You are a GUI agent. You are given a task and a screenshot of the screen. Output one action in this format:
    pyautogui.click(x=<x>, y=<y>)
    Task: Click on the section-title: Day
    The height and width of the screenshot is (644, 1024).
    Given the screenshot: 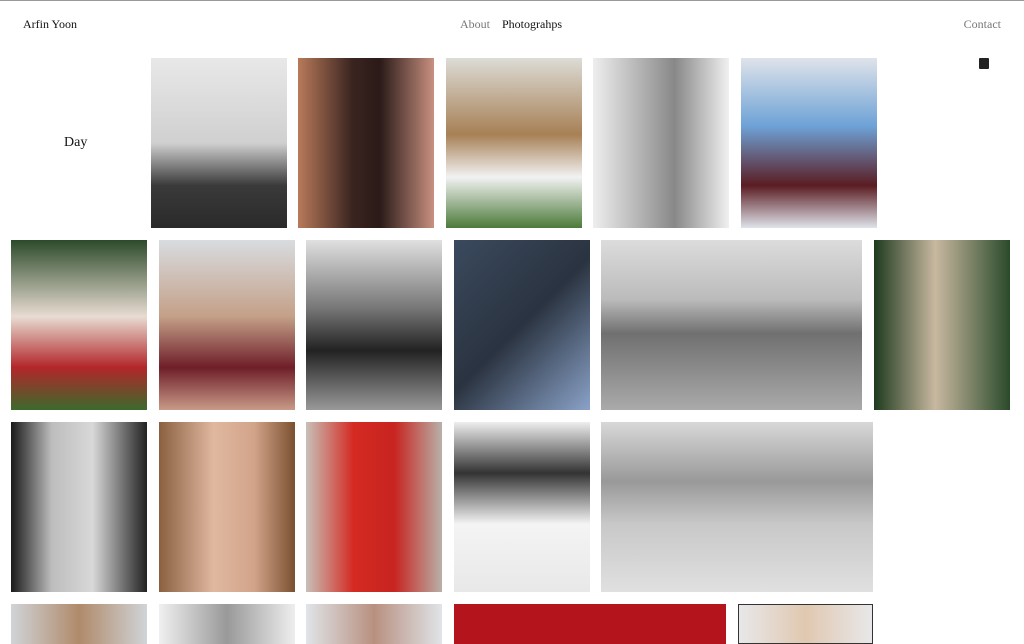 What is the action you would take?
    pyautogui.click(x=76, y=142)
    